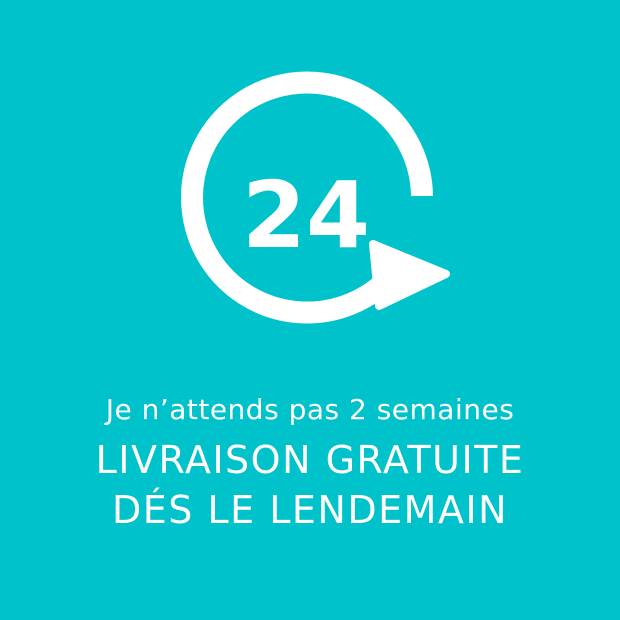  I want to click on hours-number: 24, so click(306, 215).